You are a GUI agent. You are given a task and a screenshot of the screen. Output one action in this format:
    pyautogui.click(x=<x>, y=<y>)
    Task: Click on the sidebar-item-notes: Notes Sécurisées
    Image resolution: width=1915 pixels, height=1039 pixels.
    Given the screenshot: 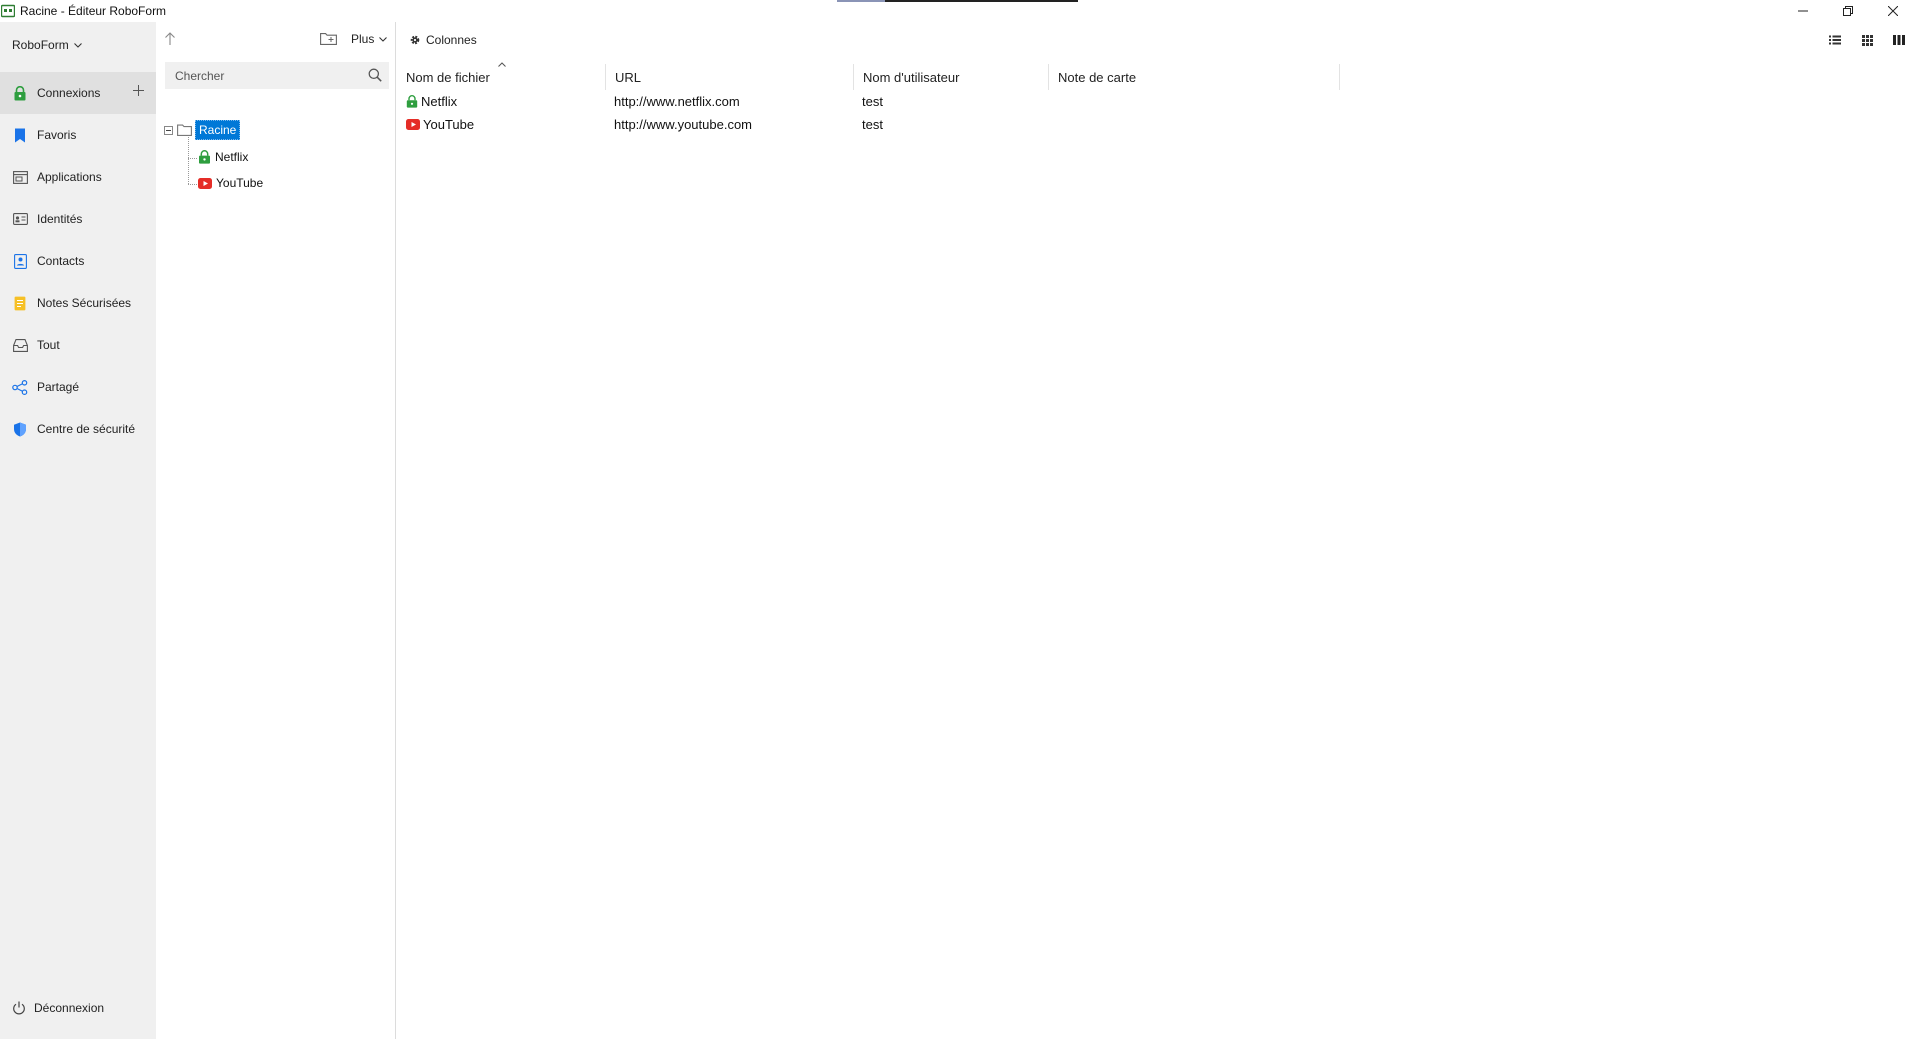 What is the action you would take?
    pyautogui.click(x=78, y=303)
    